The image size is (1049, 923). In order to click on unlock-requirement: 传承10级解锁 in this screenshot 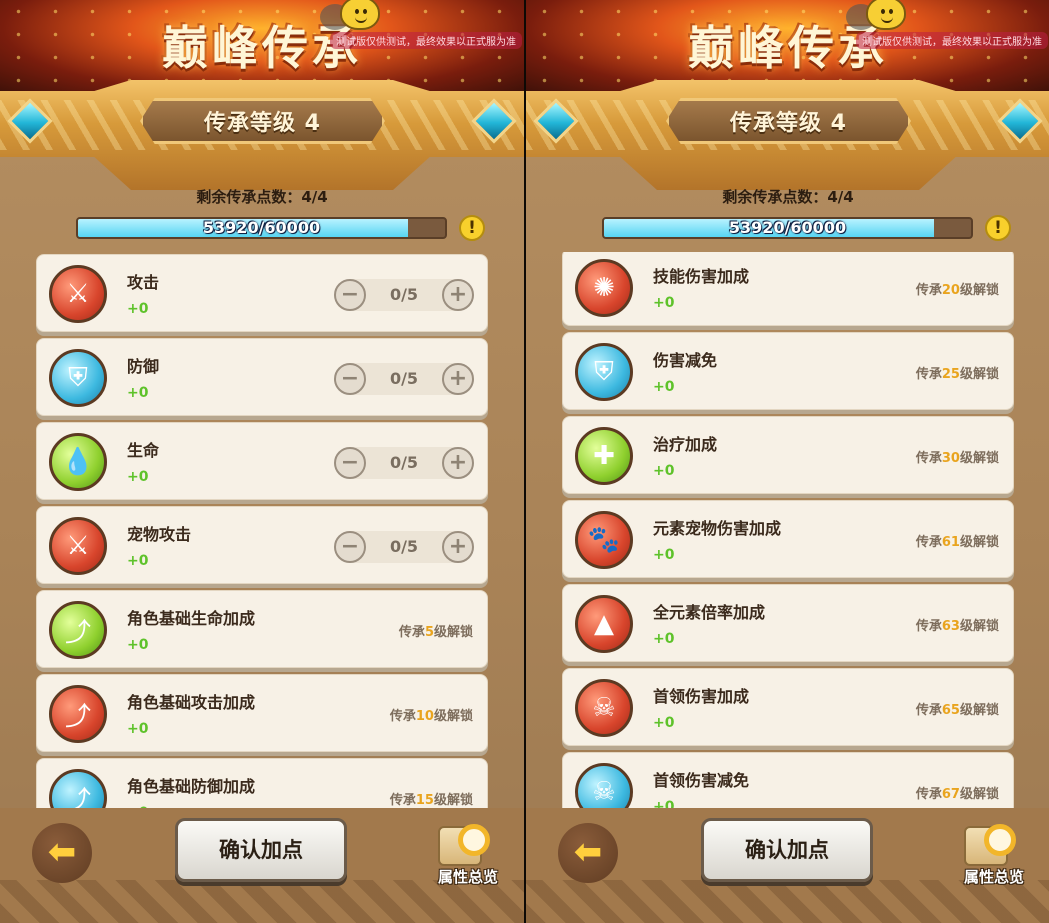, I will do `click(431, 714)`.